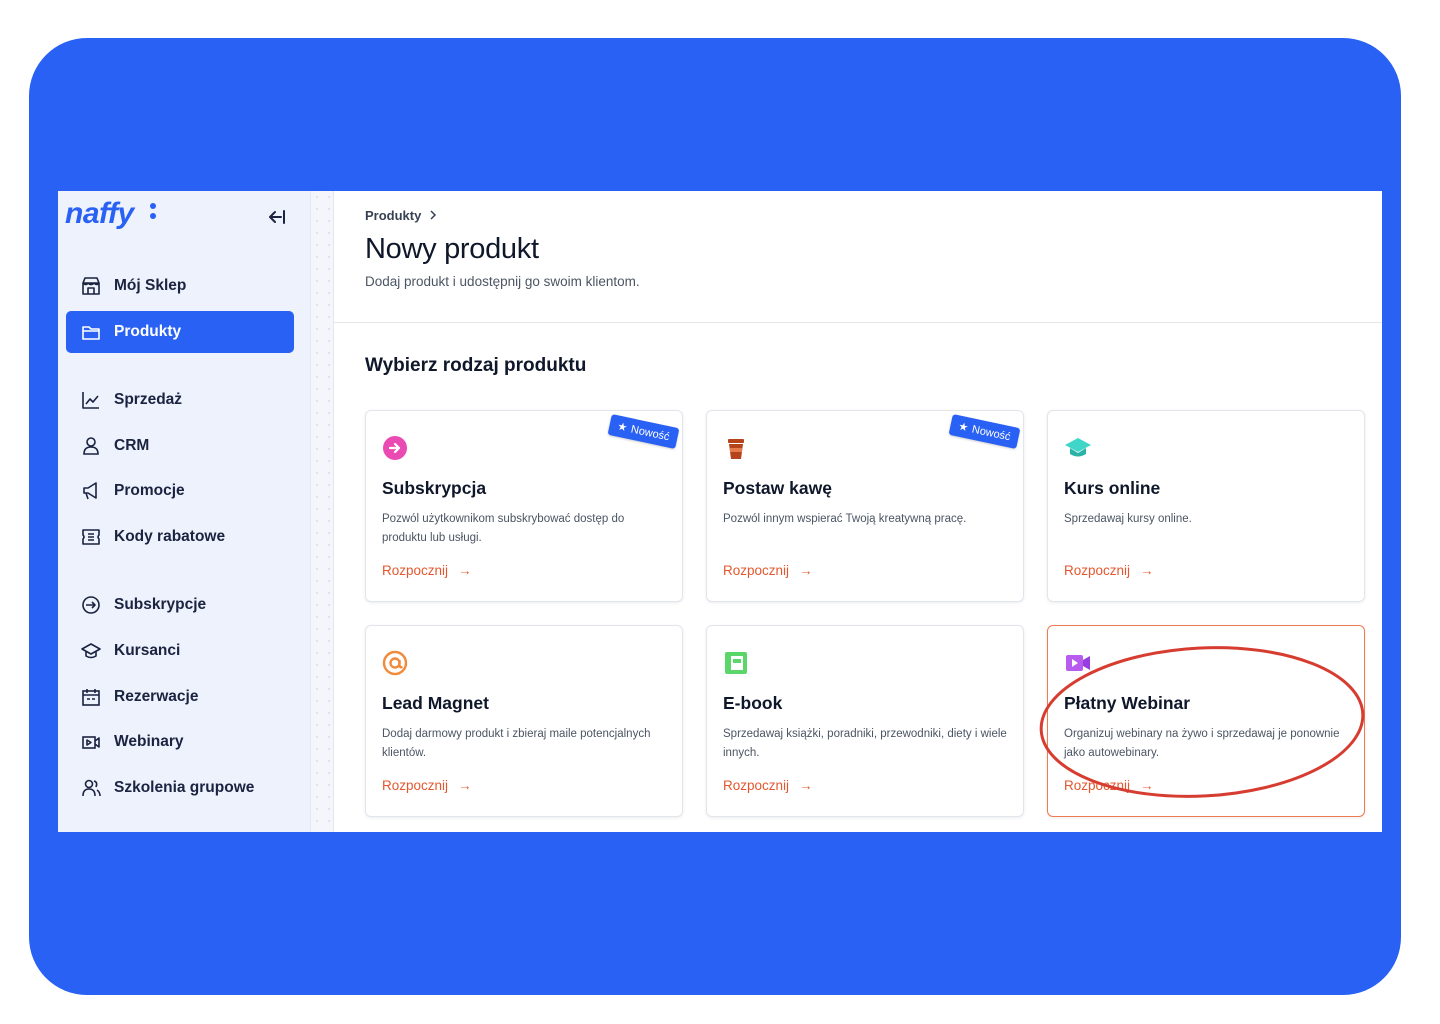 The height and width of the screenshot is (1024, 1440). Describe the element at coordinates (170, 536) in the screenshot. I see `sidebar-item-label: Kody rabatowe` at that location.